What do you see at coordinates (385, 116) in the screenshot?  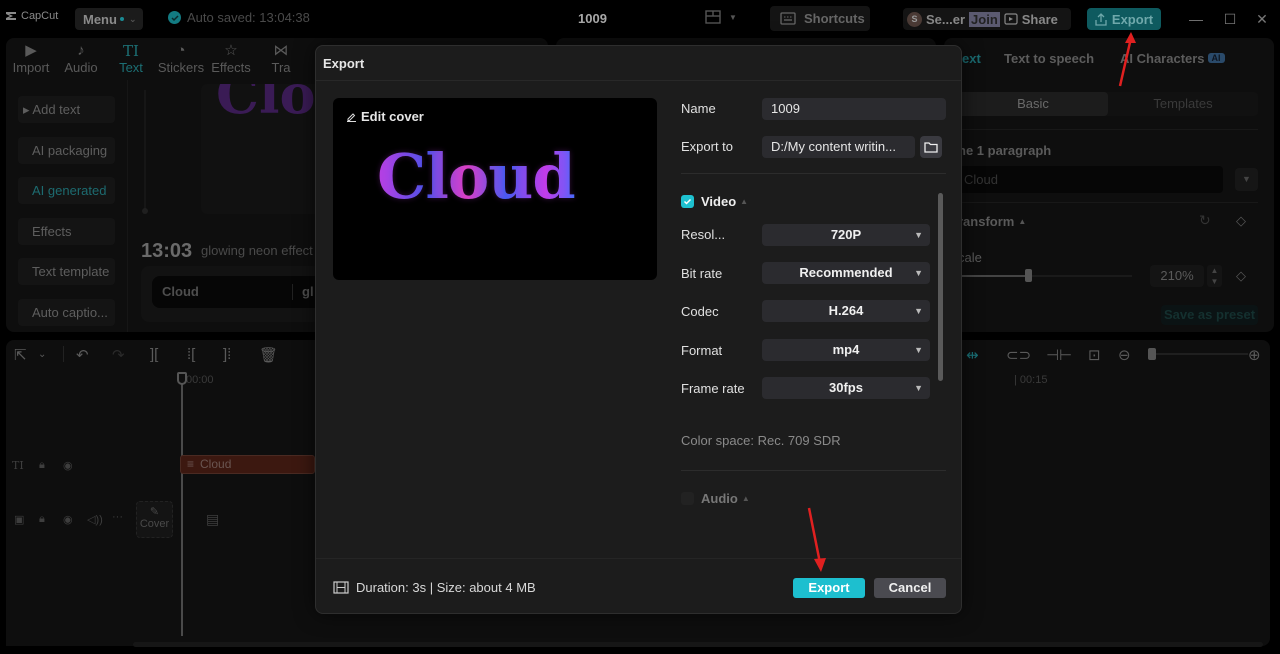 I see `edit-cover-button: Edit cover` at bounding box center [385, 116].